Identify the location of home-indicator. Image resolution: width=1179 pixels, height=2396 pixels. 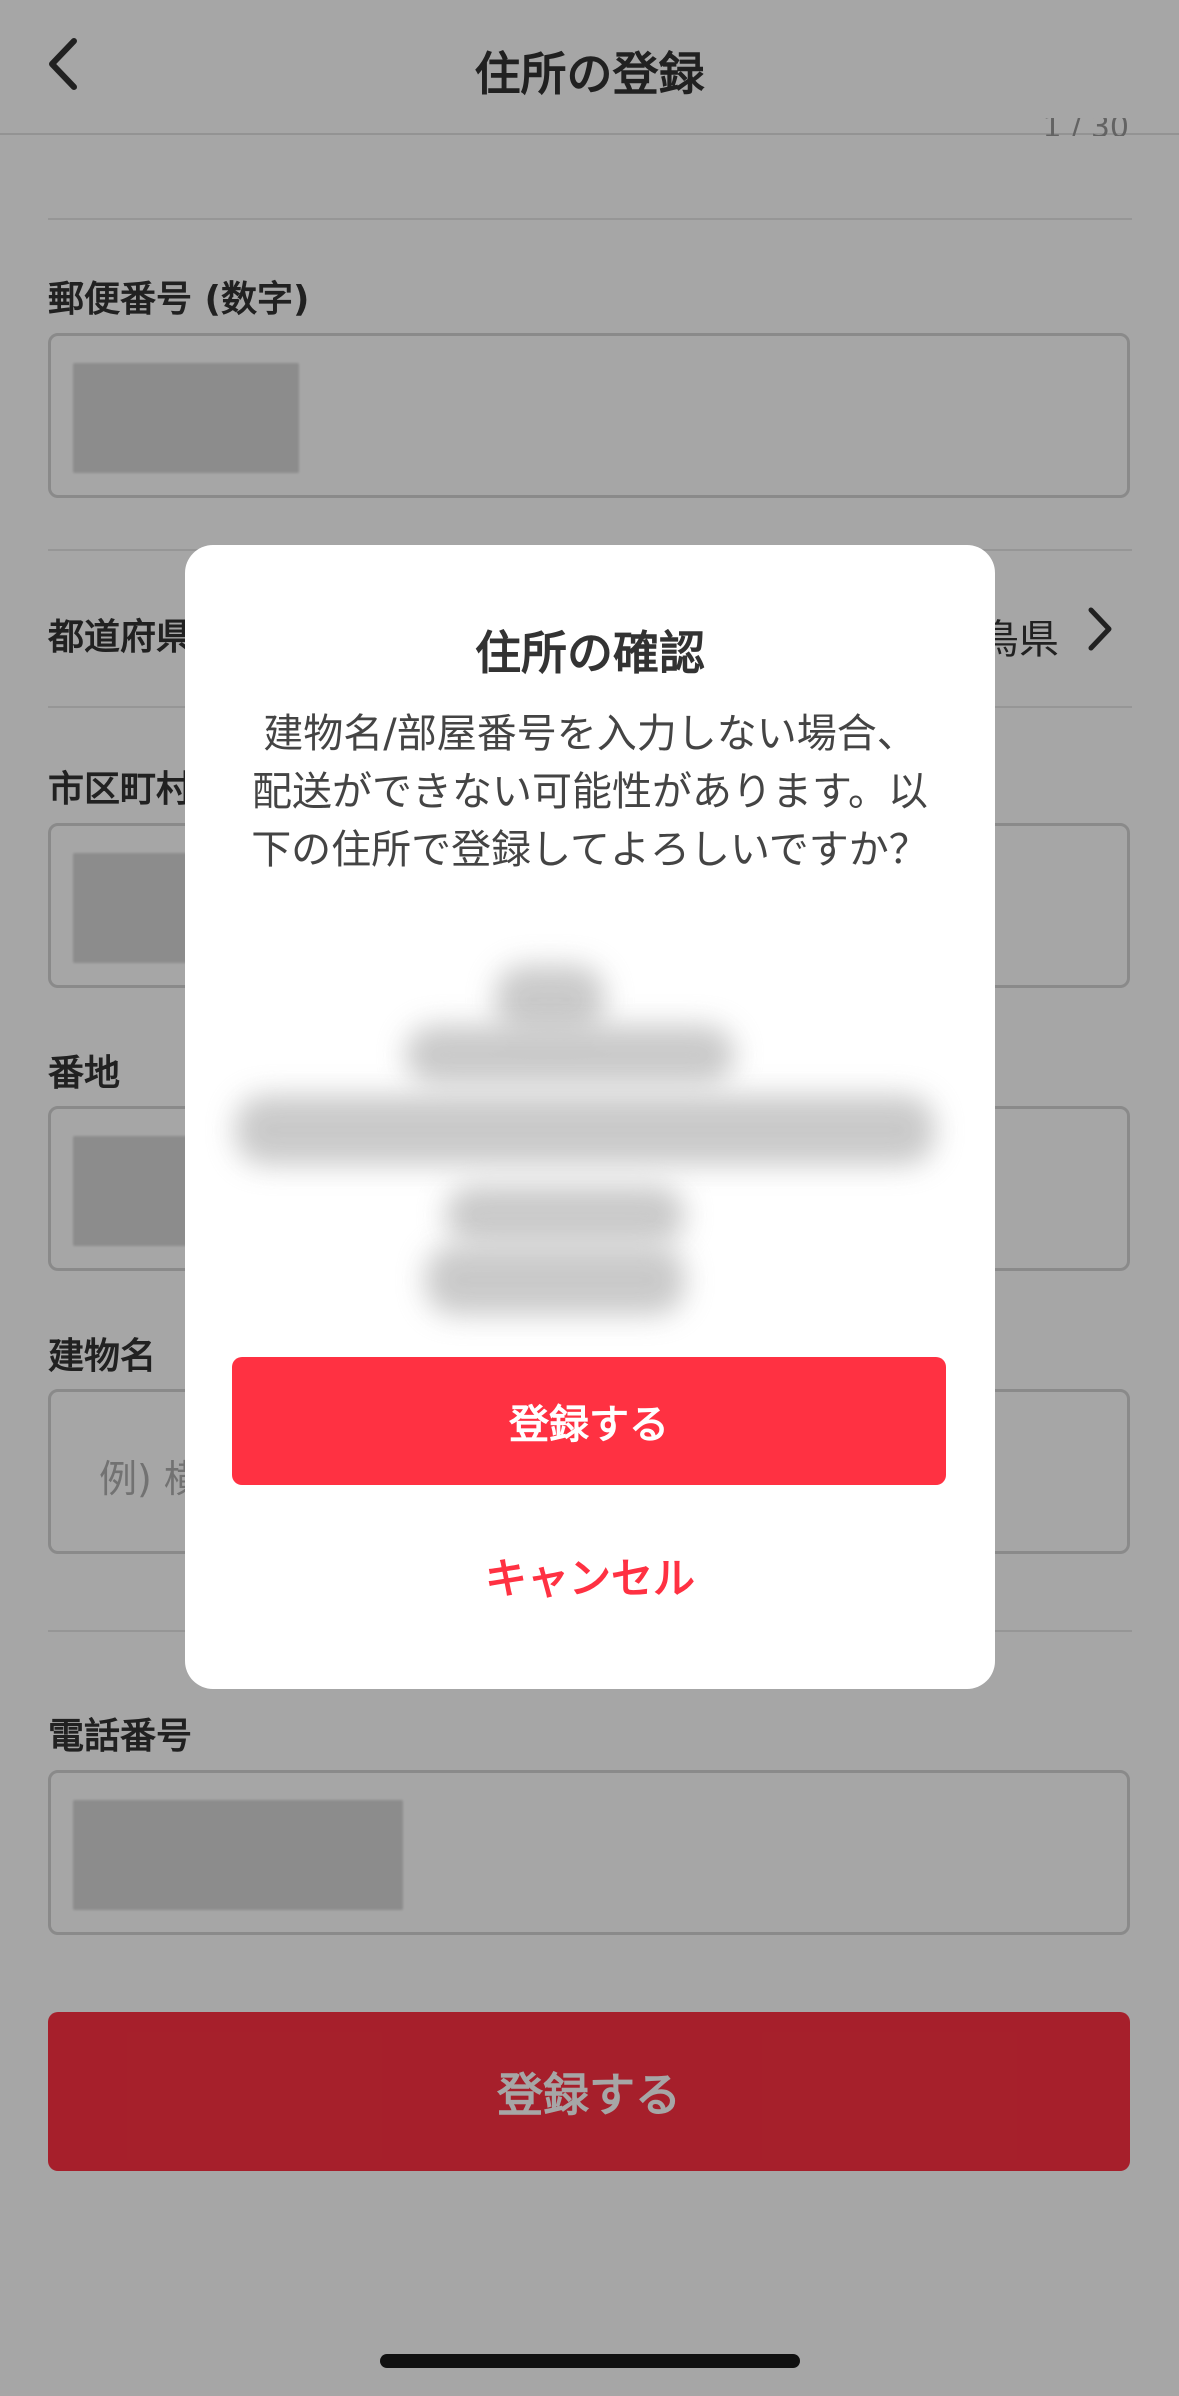
(590, 2361).